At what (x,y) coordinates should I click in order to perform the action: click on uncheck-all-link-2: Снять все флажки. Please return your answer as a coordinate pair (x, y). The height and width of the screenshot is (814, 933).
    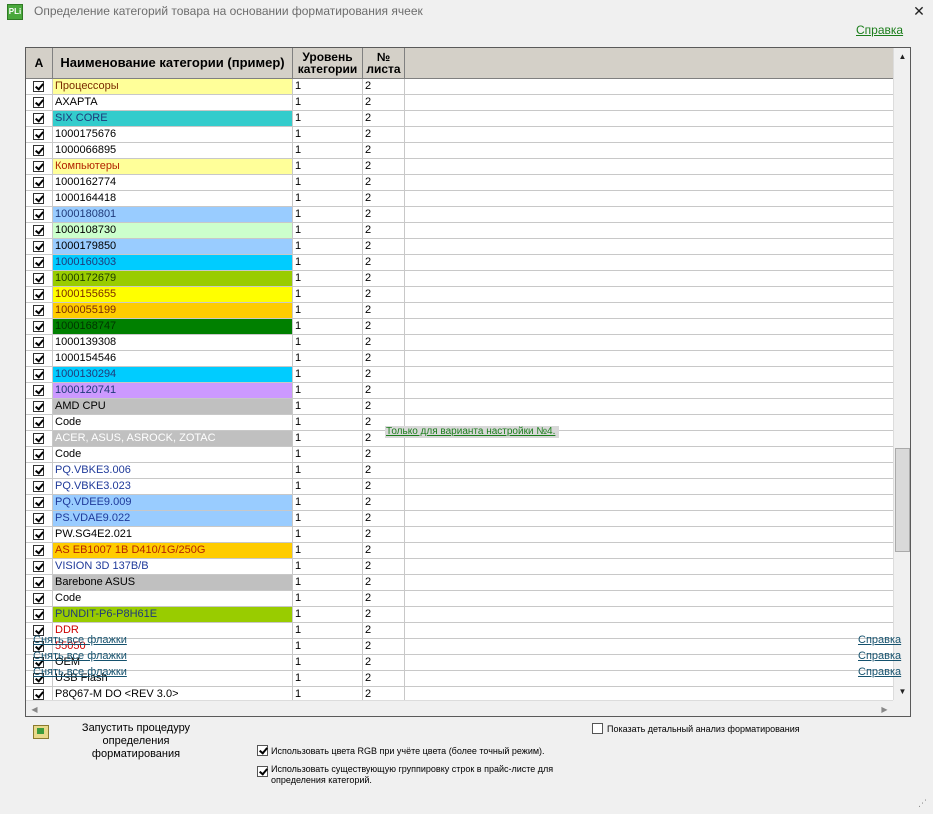
    Looking at the image, I should click on (80, 656).